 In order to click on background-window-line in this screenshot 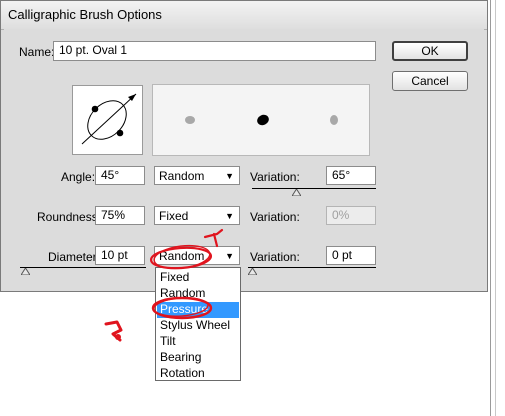, I will do `click(495, 208)`.